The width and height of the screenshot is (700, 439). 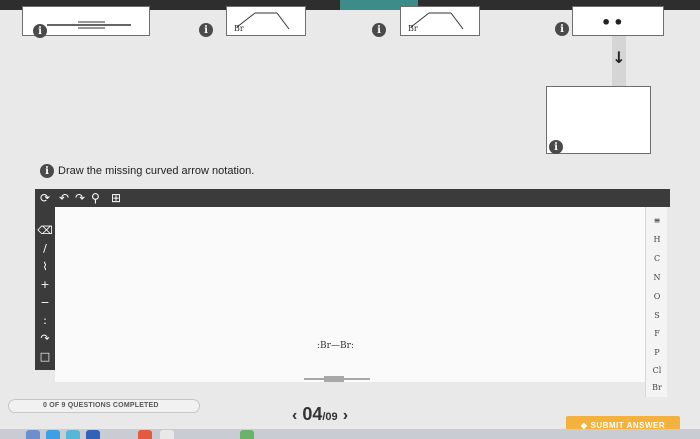 I want to click on template-icon: ⊞, so click(x=116, y=198).